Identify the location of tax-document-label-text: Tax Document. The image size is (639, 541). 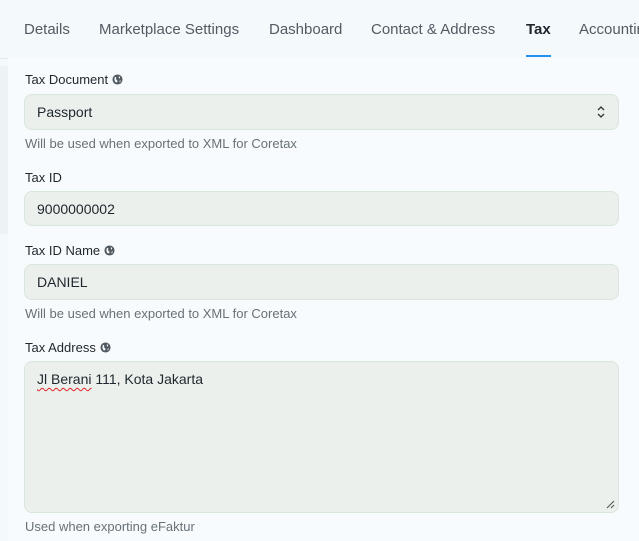
(67, 79).